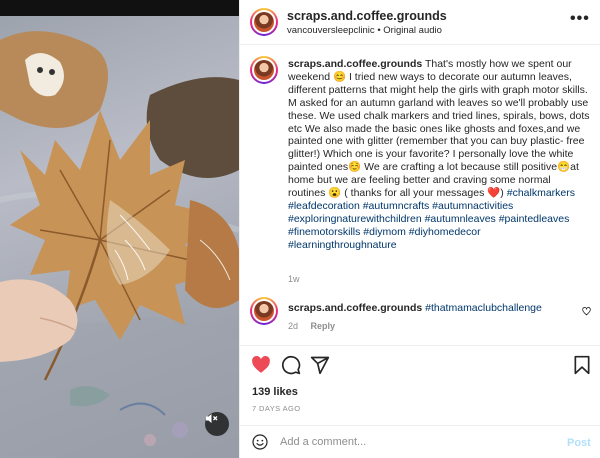  What do you see at coordinates (331, 30) in the screenshot?
I see `audio-account: vancouversleepclinic` at bounding box center [331, 30].